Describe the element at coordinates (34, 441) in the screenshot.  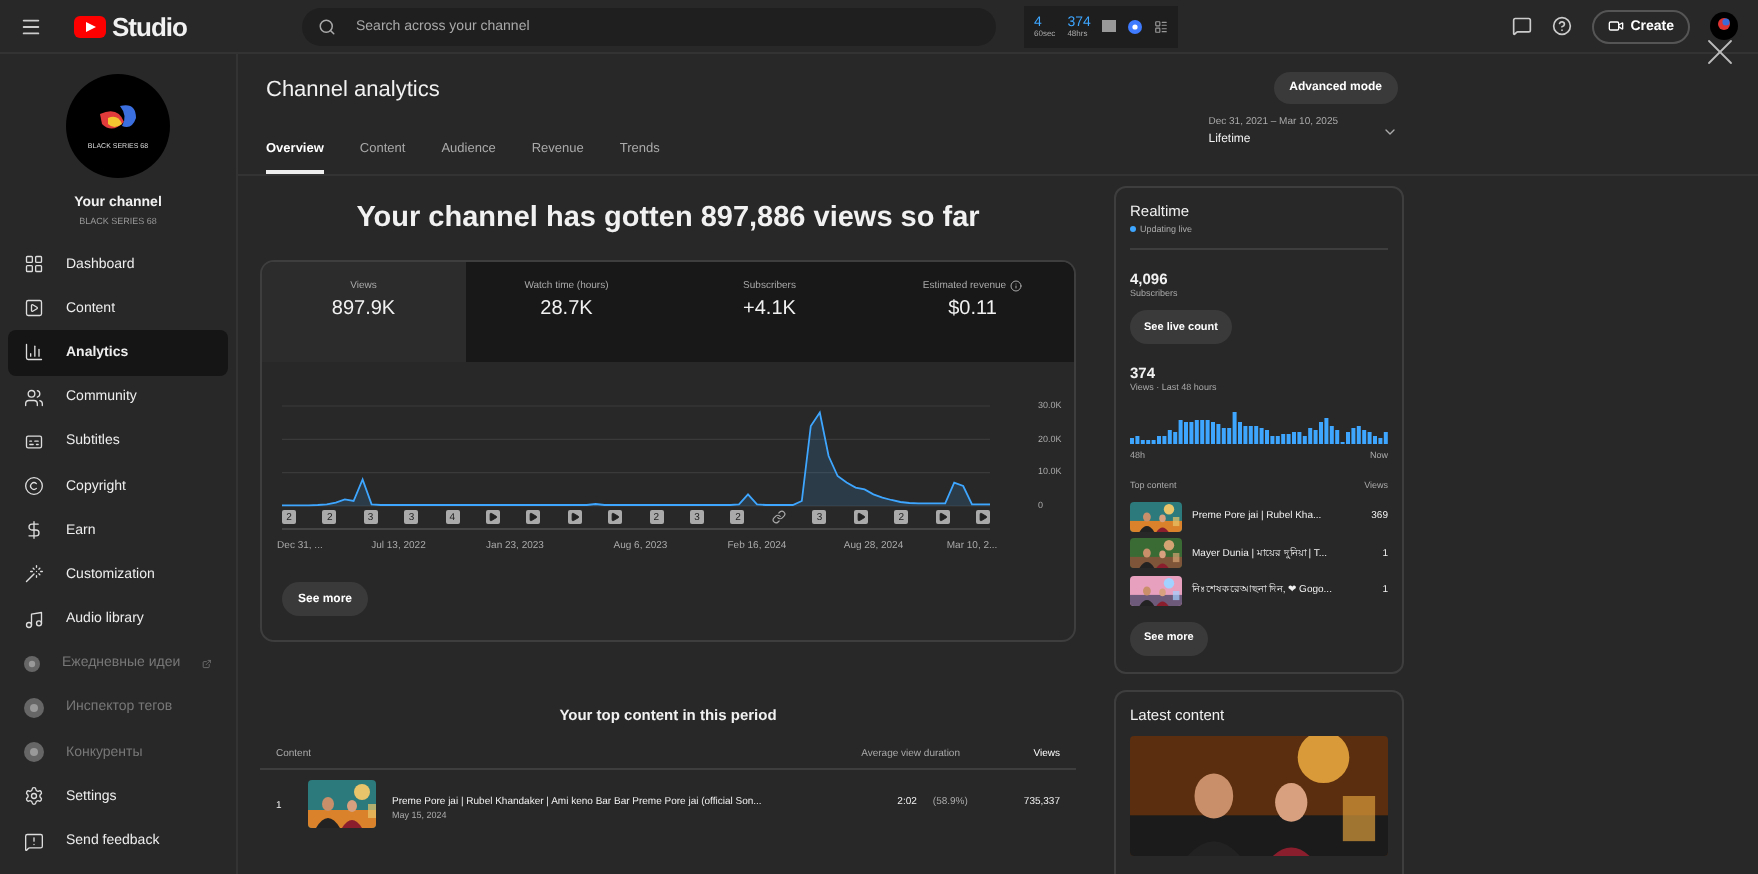
I see `subtitles-icon` at that location.